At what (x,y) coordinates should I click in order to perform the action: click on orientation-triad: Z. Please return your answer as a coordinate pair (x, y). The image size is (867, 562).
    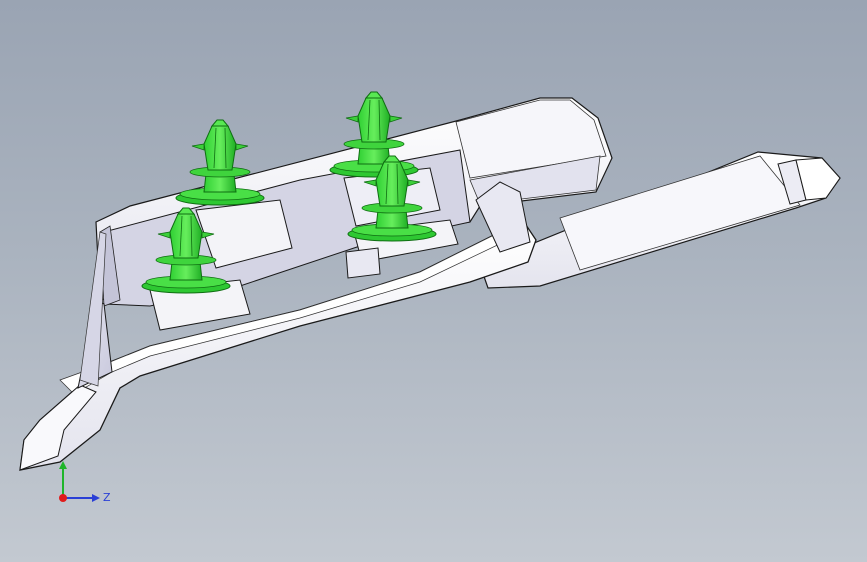
    Looking at the image, I should click on (85, 482).